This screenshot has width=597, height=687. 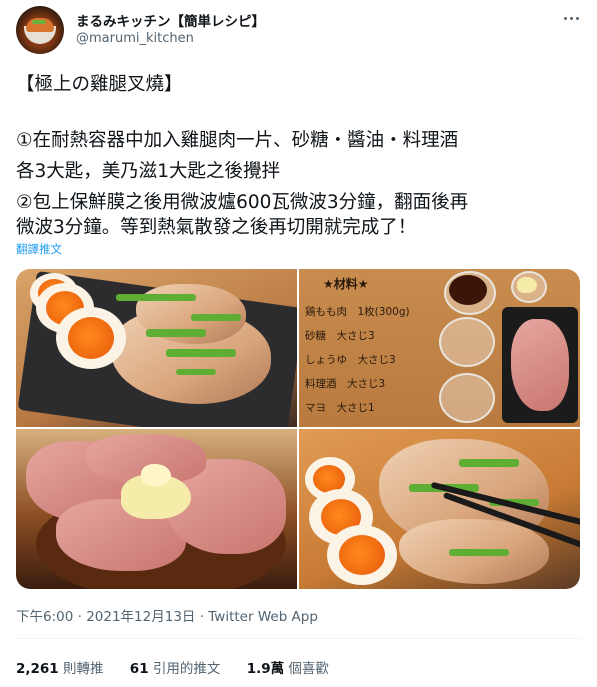 What do you see at coordinates (37, 669) in the screenshot?
I see `retweets-count: 2,261` at bounding box center [37, 669].